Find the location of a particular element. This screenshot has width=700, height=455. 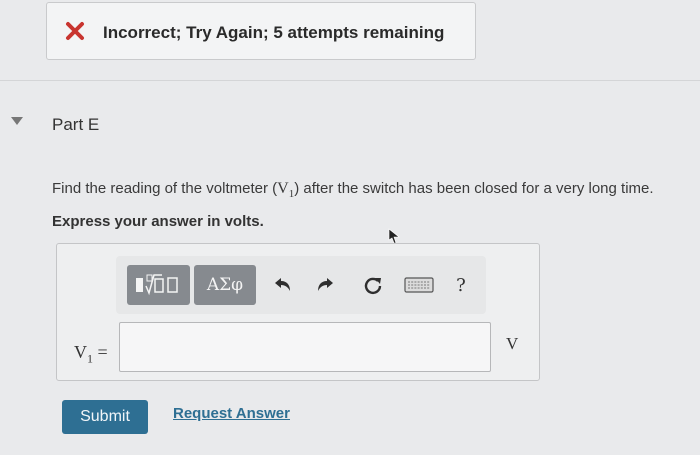

answer-instruction: Express your answer in volts. is located at coordinates (158, 221).